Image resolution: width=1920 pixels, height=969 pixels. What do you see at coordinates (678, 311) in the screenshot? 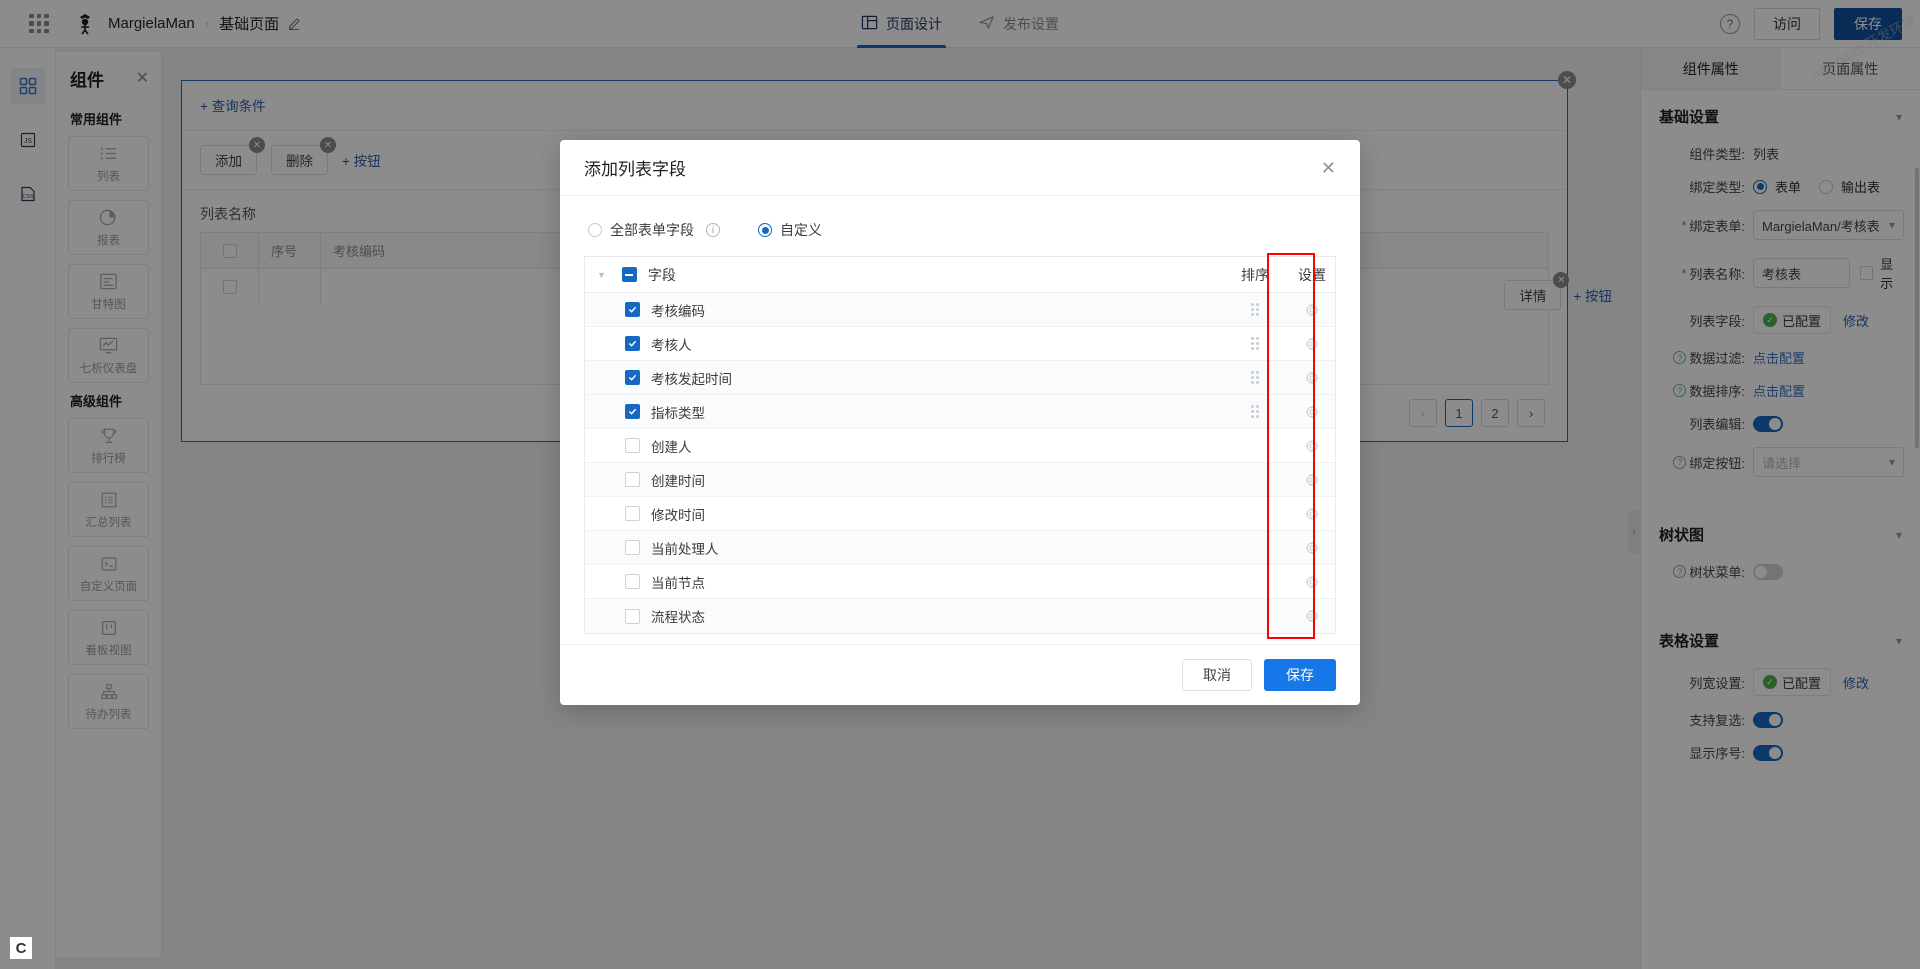
I see `field-row-label: 考核编码` at bounding box center [678, 311].